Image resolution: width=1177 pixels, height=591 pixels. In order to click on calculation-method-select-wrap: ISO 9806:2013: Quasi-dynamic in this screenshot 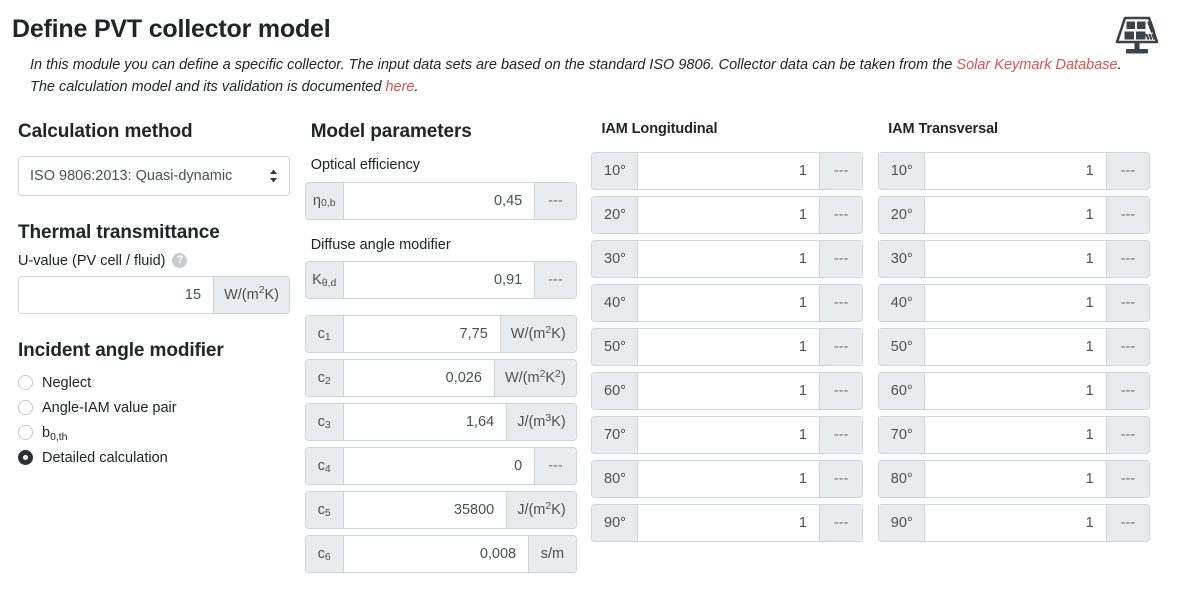, I will do `click(154, 175)`.